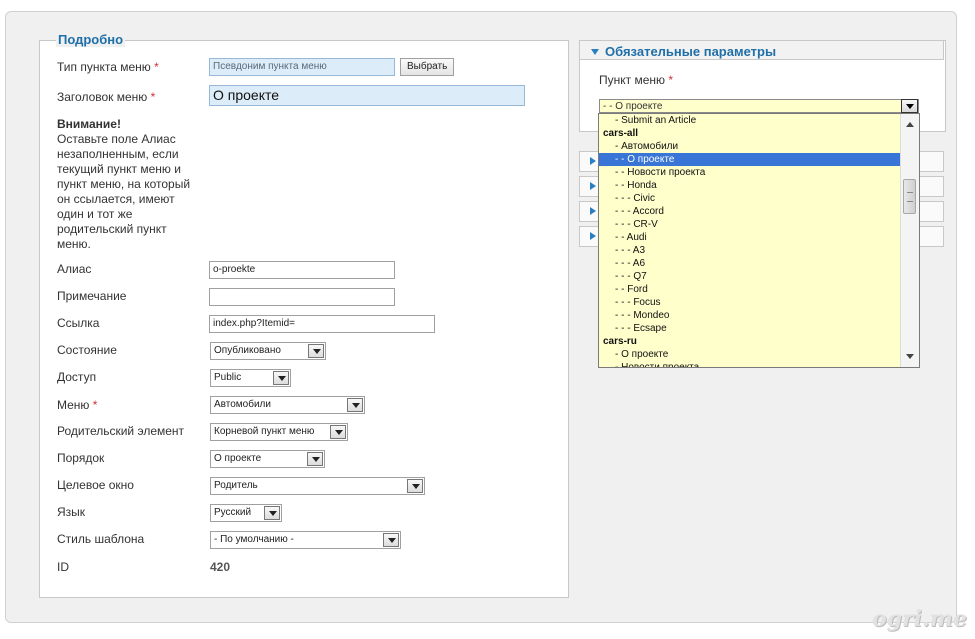 The height and width of the screenshot is (639, 975). I want to click on id-value: 420, so click(220, 567).